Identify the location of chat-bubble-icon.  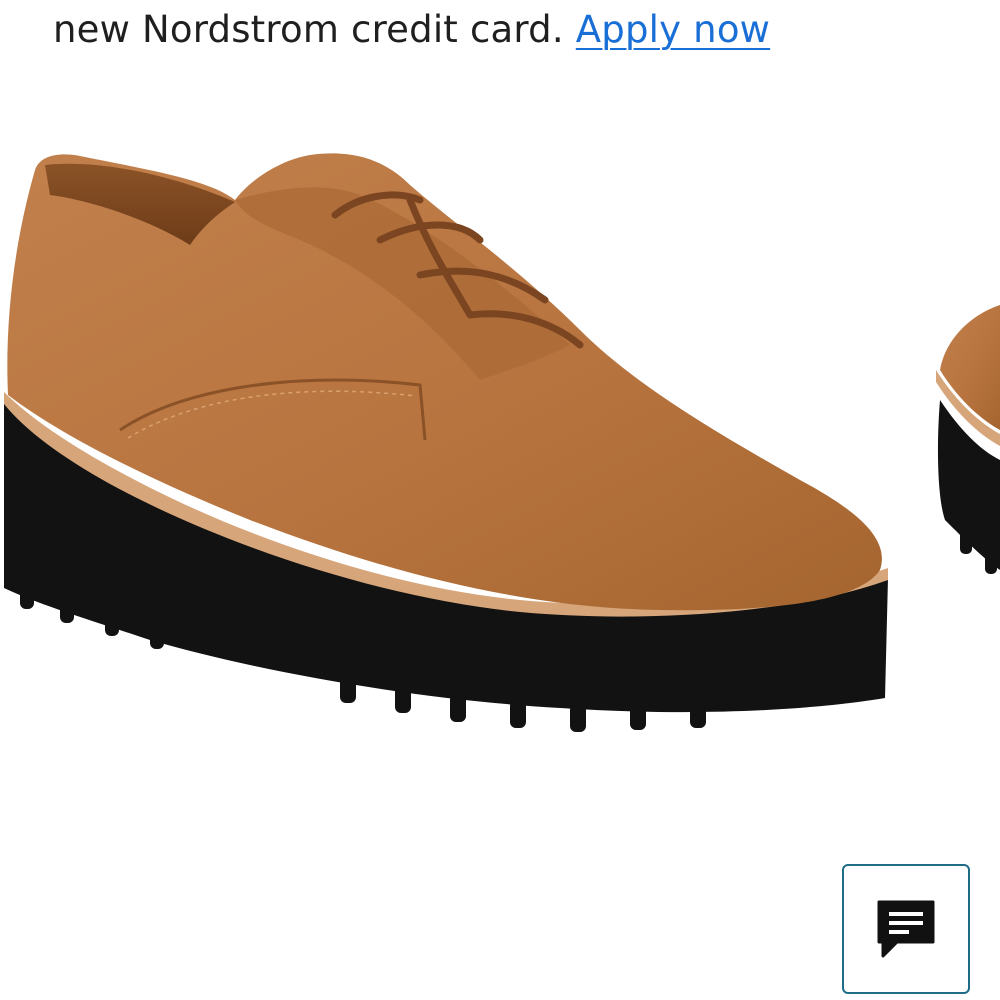
(906, 929).